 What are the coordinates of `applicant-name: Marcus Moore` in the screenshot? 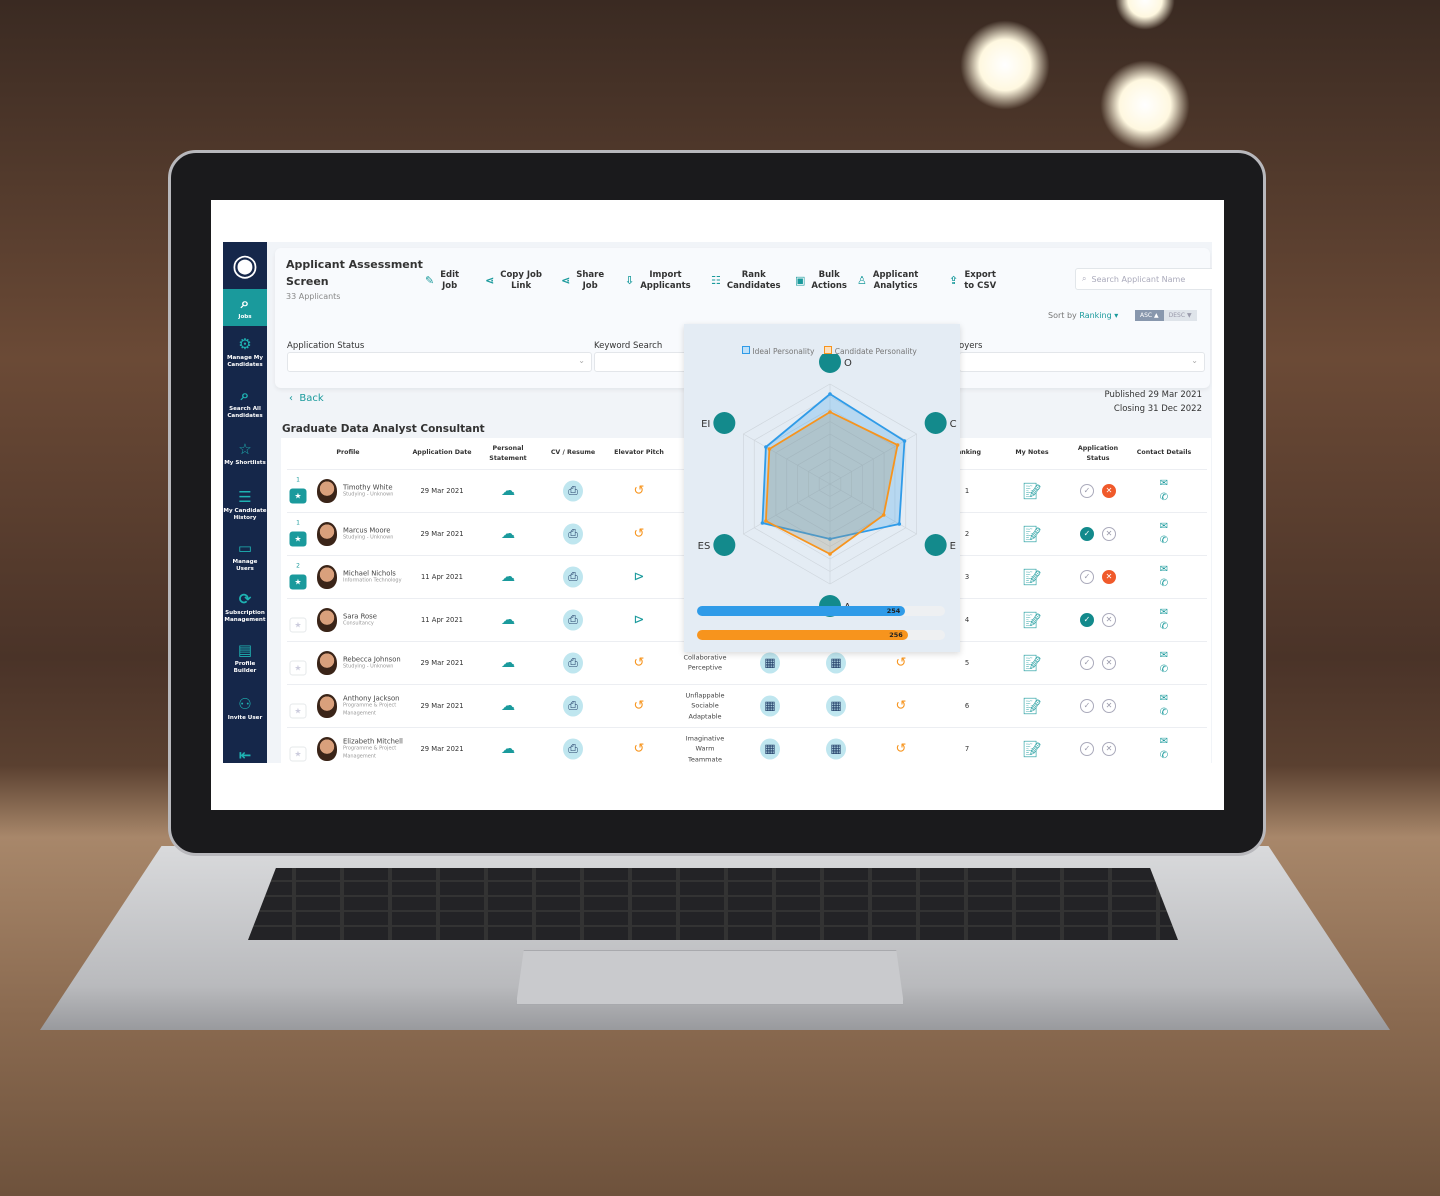 It's located at (378, 530).